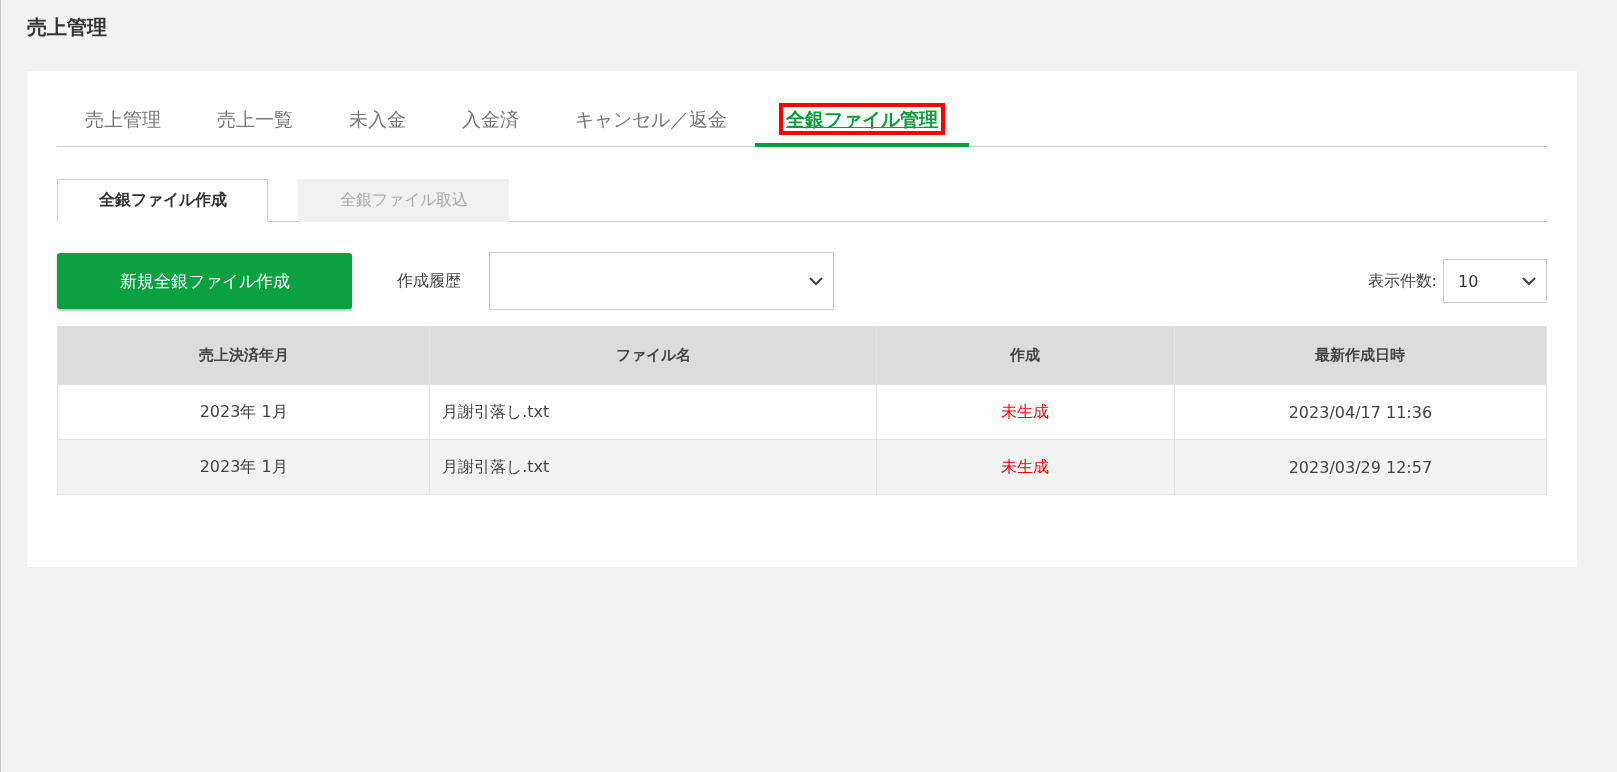  I want to click on table-cell: 2023/03/29 12:57, so click(1360, 467).